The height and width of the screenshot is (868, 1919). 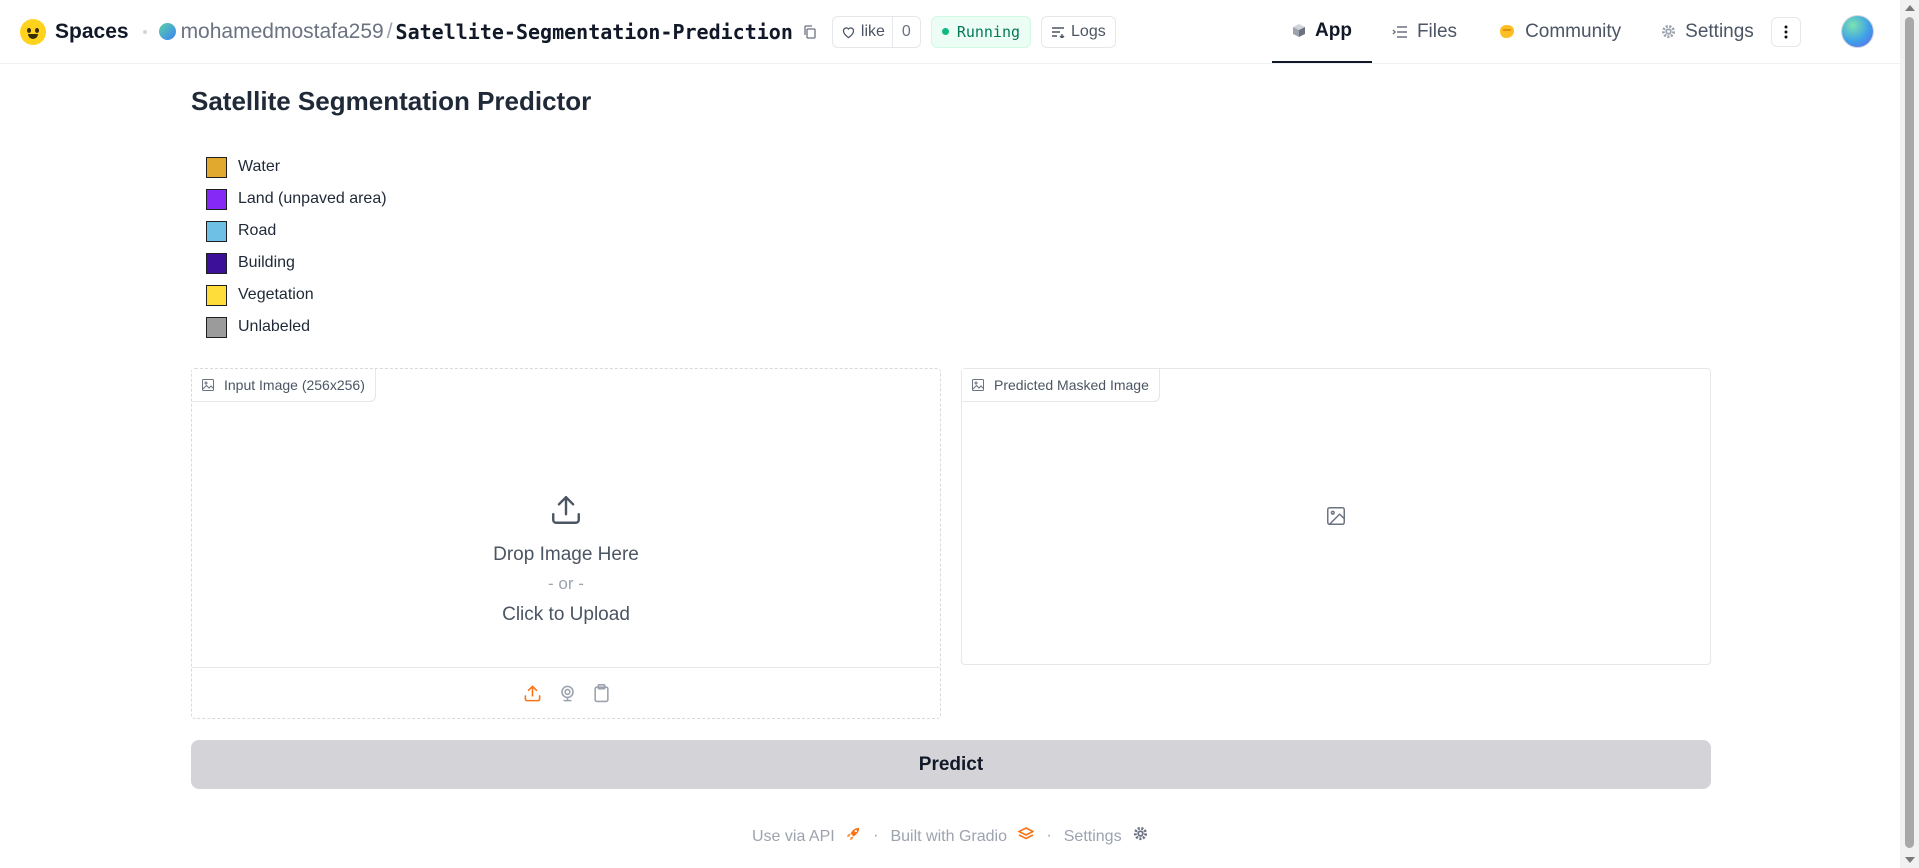 I want to click on input-image-label-text: Input Image (256x256), so click(x=294, y=385).